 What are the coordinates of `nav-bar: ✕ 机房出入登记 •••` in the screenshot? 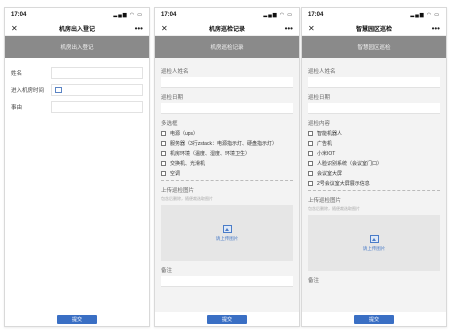 It's located at (77, 29).